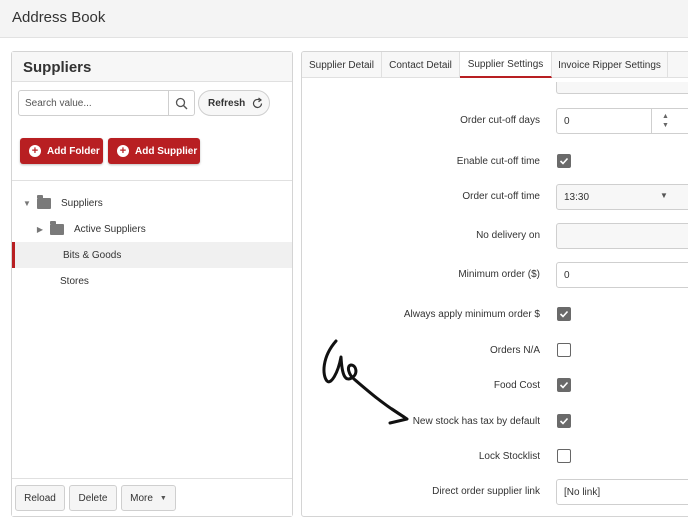 This screenshot has width=688, height=530. What do you see at coordinates (40, 229) in the screenshot?
I see `chevron-right-icon: ▶` at bounding box center [40, 229].